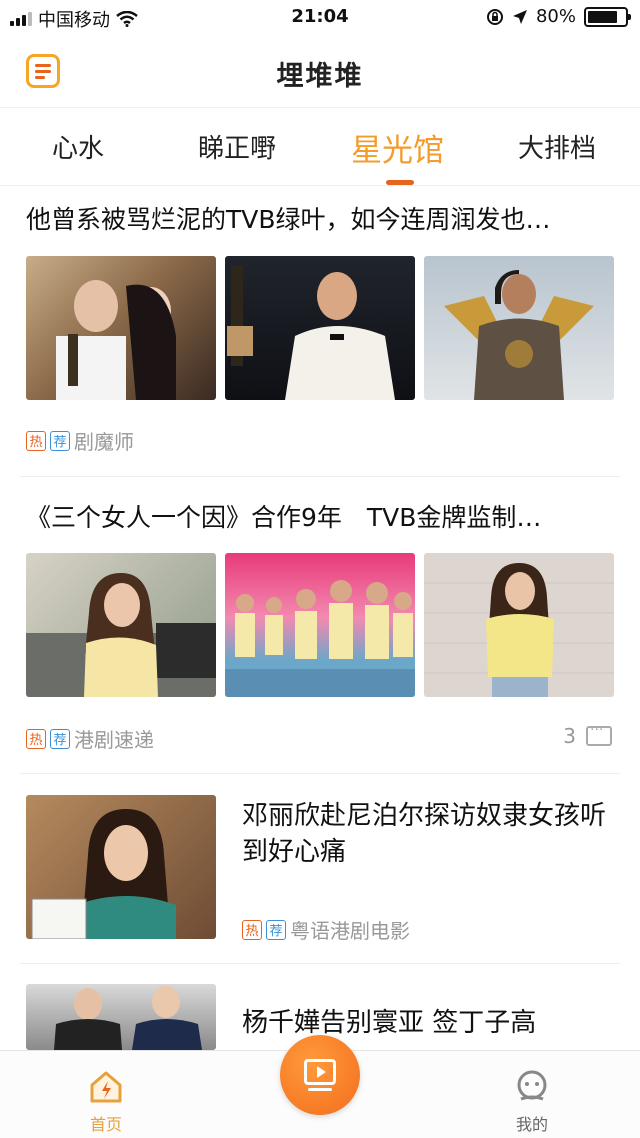 This screenshot has width=640, height=1138. I want to click on comment-count-button: 3, so click(587, 735).